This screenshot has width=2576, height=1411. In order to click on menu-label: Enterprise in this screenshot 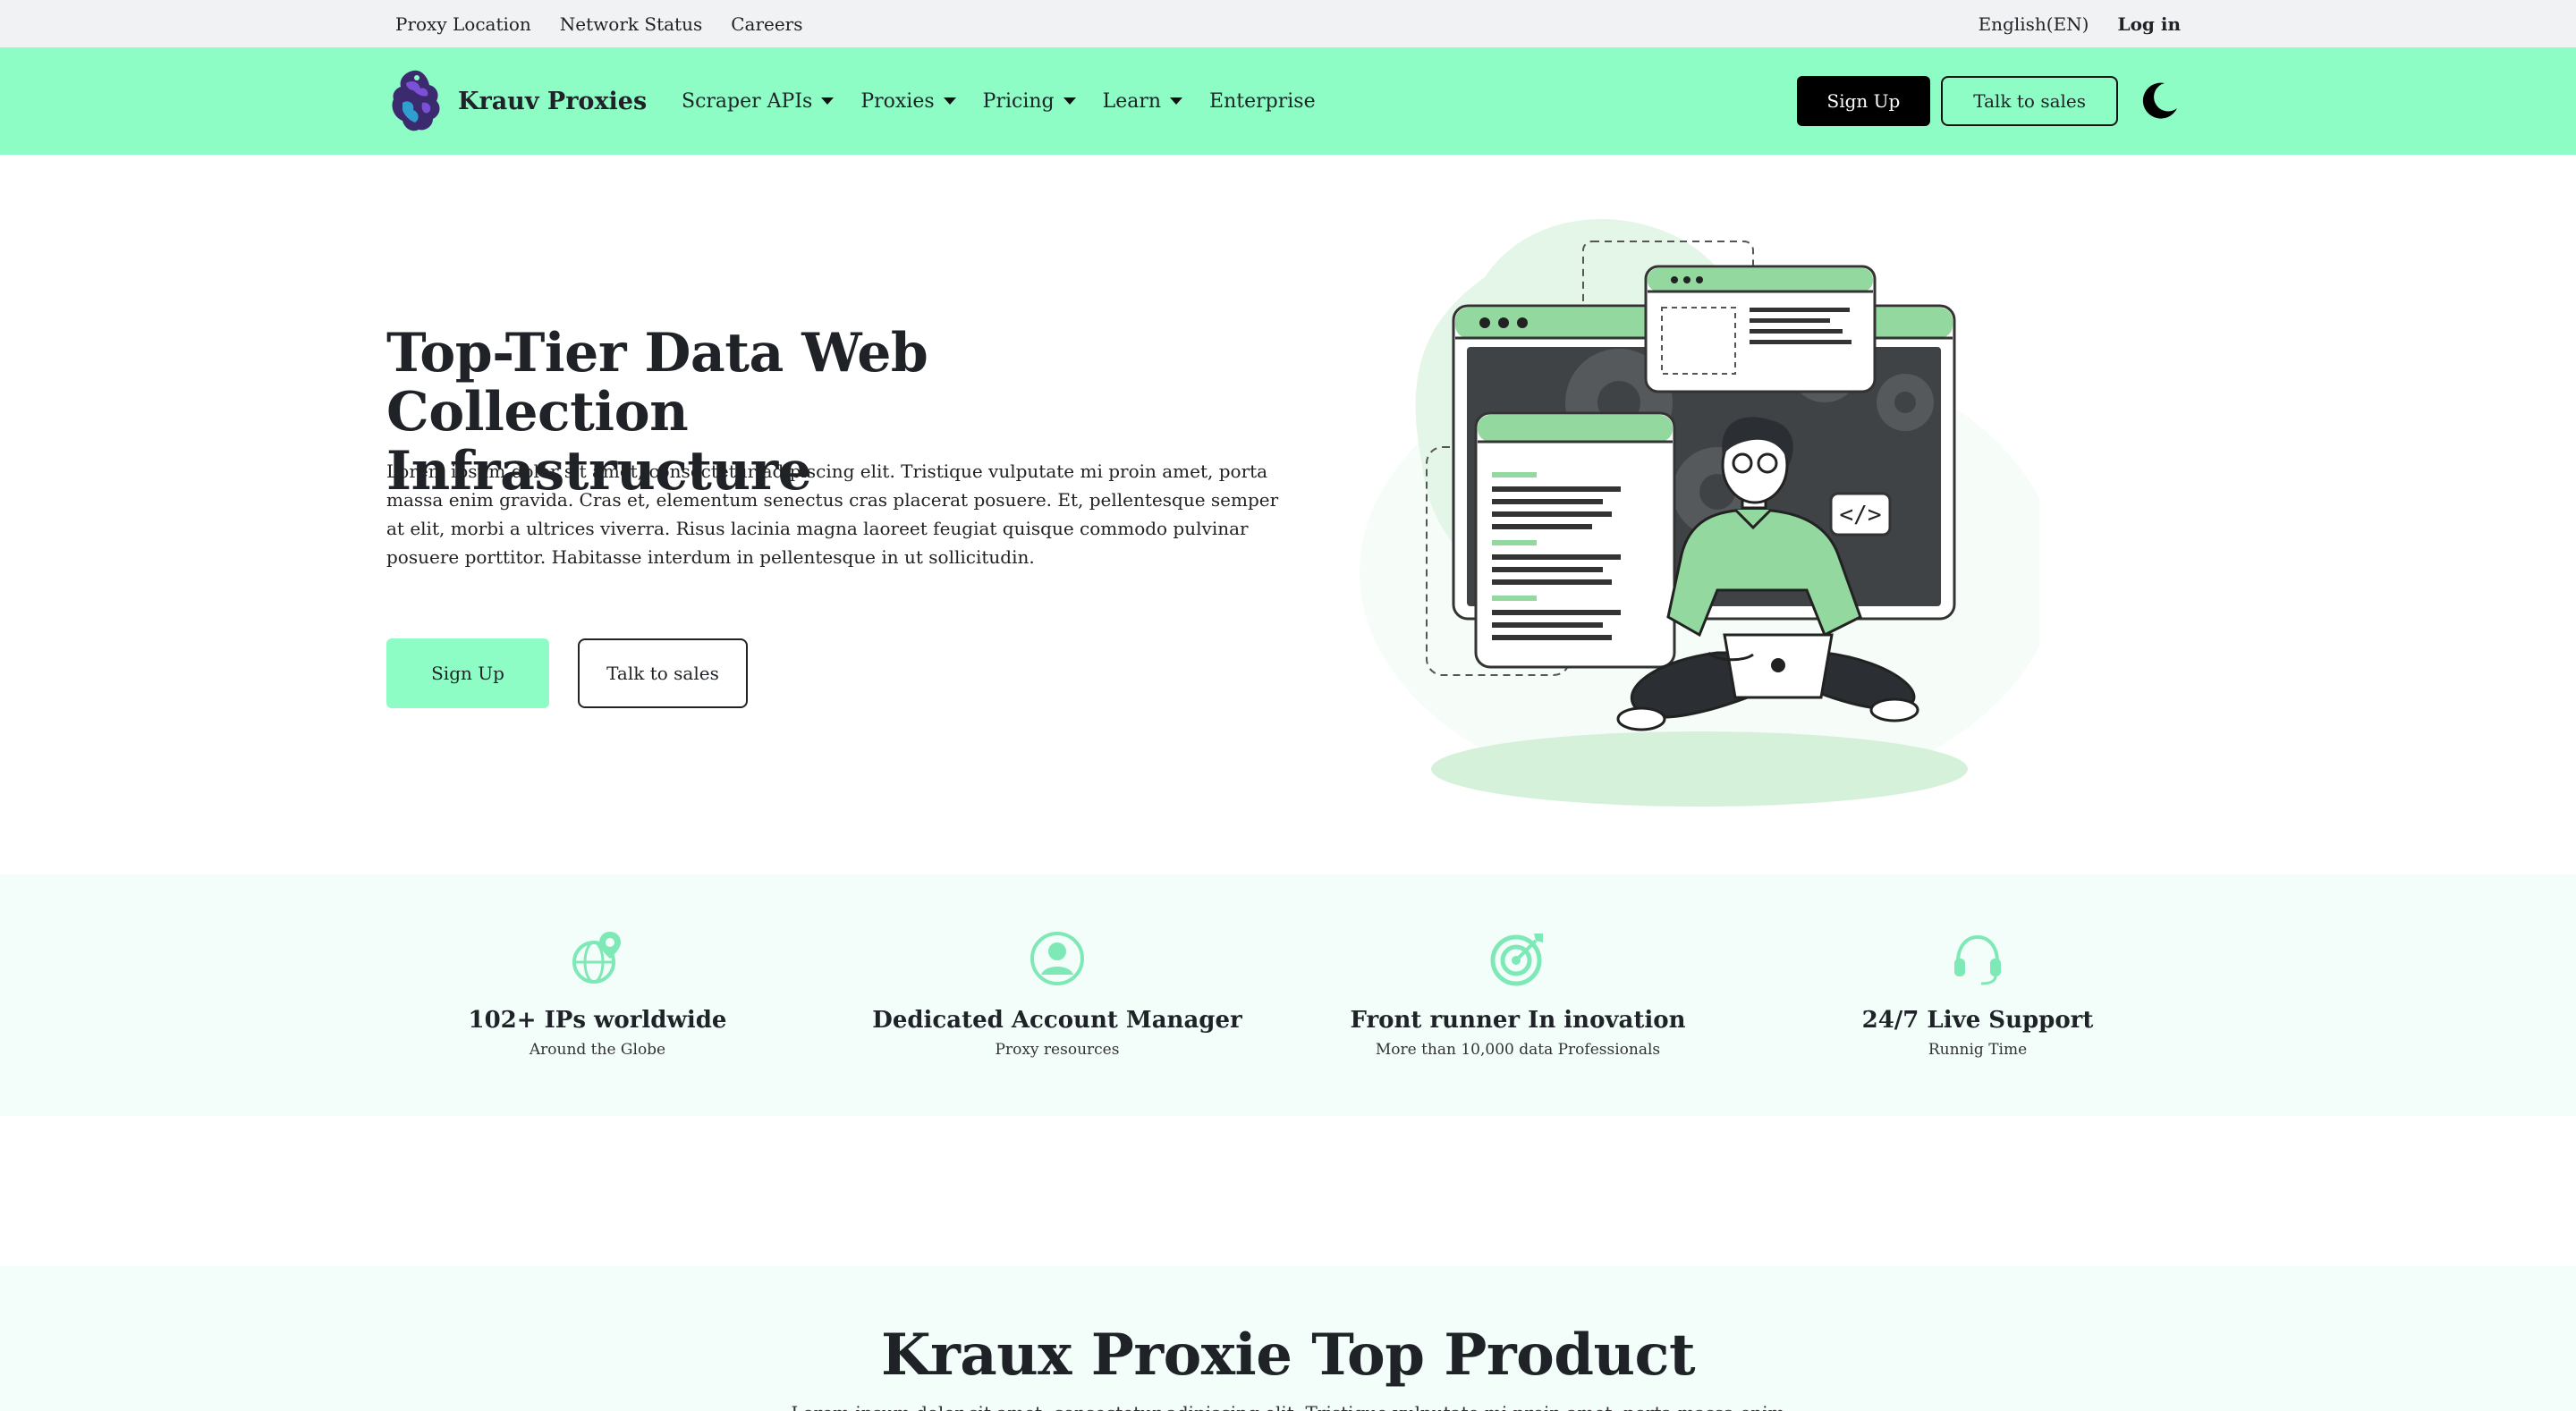, I will do `click(1262, 101)`.